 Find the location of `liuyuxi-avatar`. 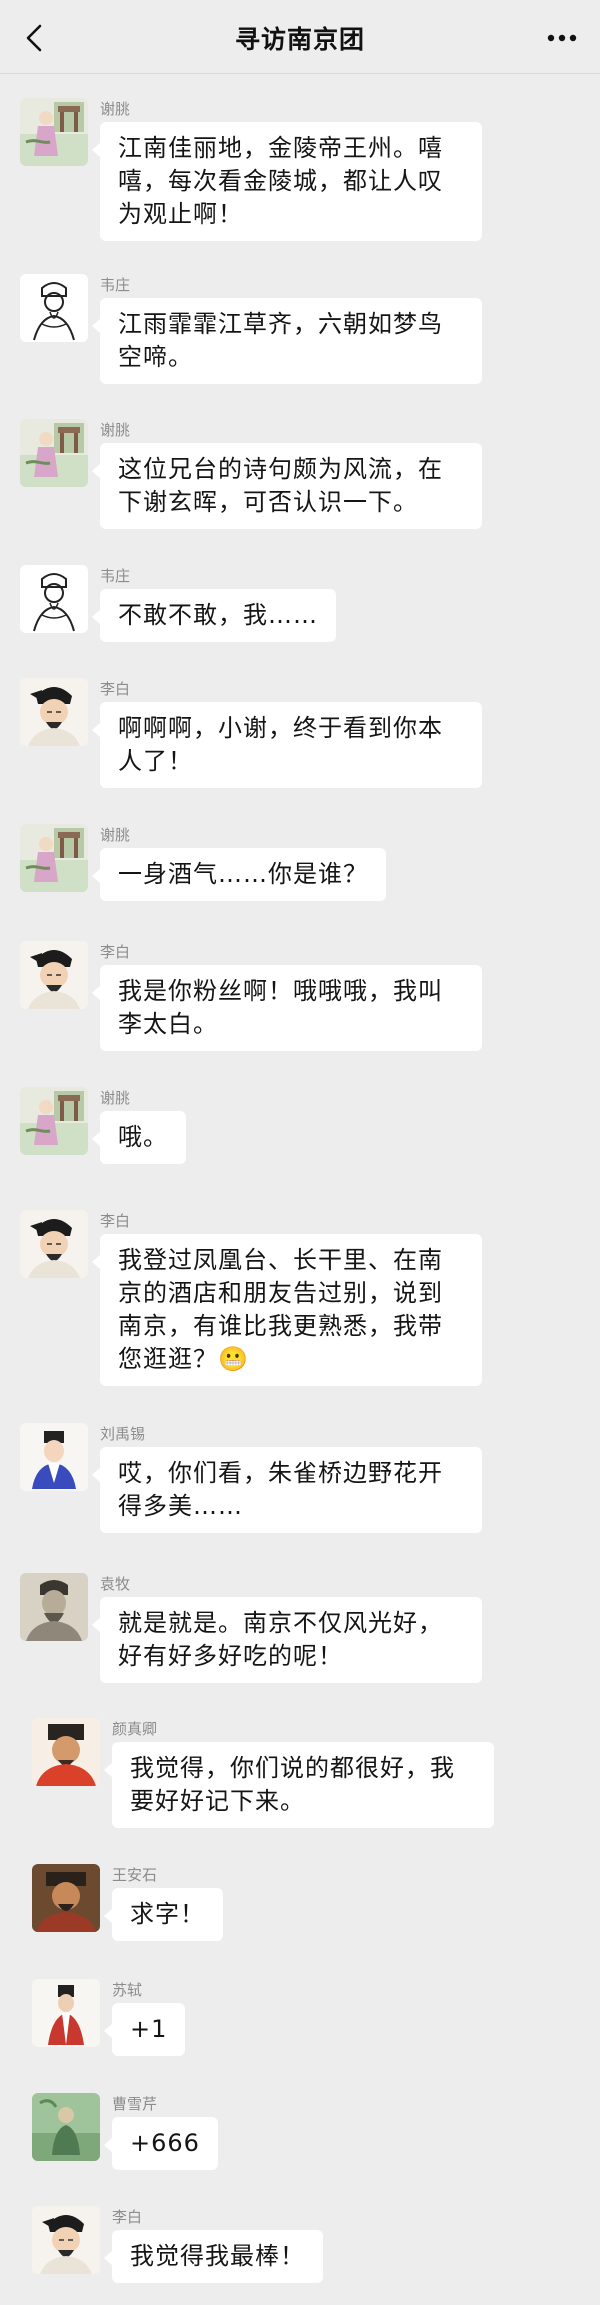

liuyuxi-avatar is located at coordinates (54, 1457).